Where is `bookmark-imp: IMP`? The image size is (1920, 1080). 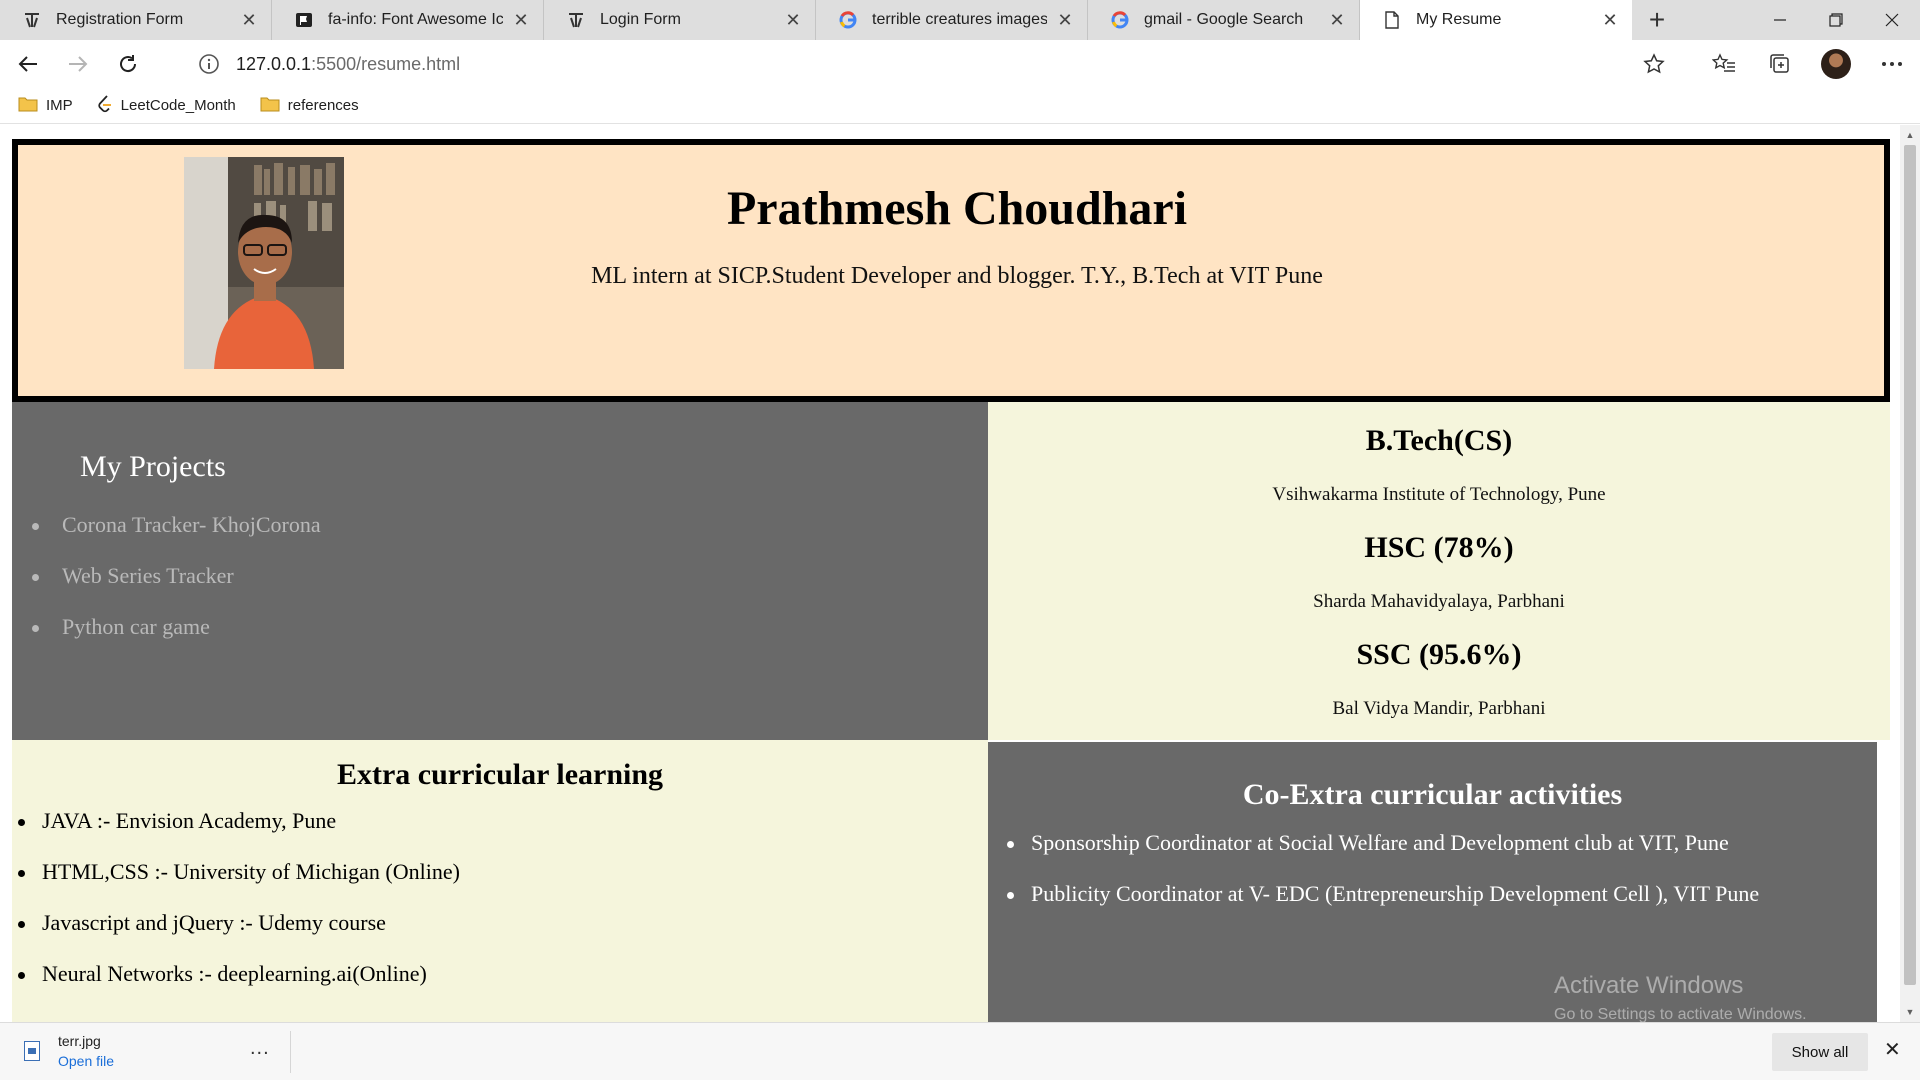 bookmark-imp: IMP is located at coordinates (45, 106).